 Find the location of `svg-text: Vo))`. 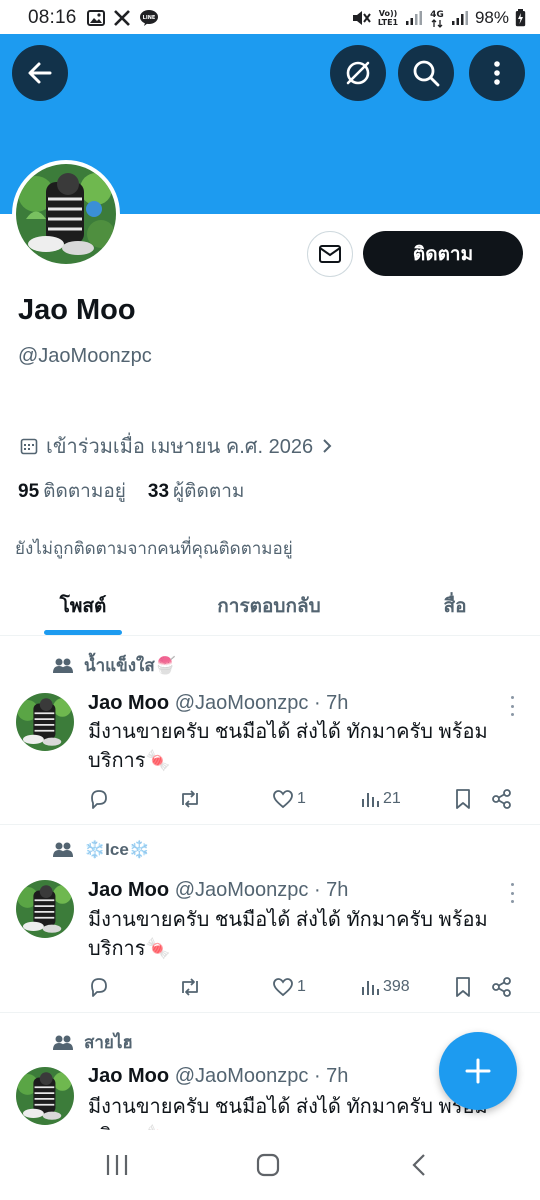

svg-text: Vo)) is located at coordinates (388, 13).